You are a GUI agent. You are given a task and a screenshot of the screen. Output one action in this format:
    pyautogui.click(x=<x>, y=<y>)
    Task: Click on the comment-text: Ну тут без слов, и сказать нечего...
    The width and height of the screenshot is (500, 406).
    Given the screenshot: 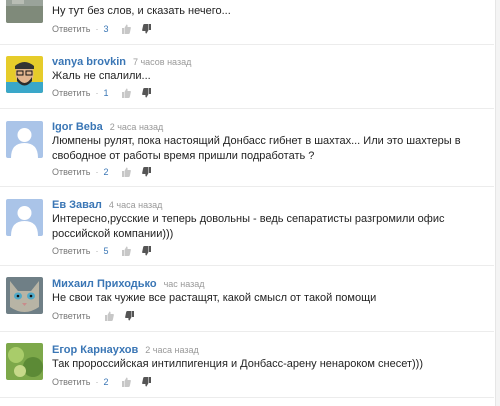 What is the action you would take?
    pyautogui.click(x=141, y=11)
    